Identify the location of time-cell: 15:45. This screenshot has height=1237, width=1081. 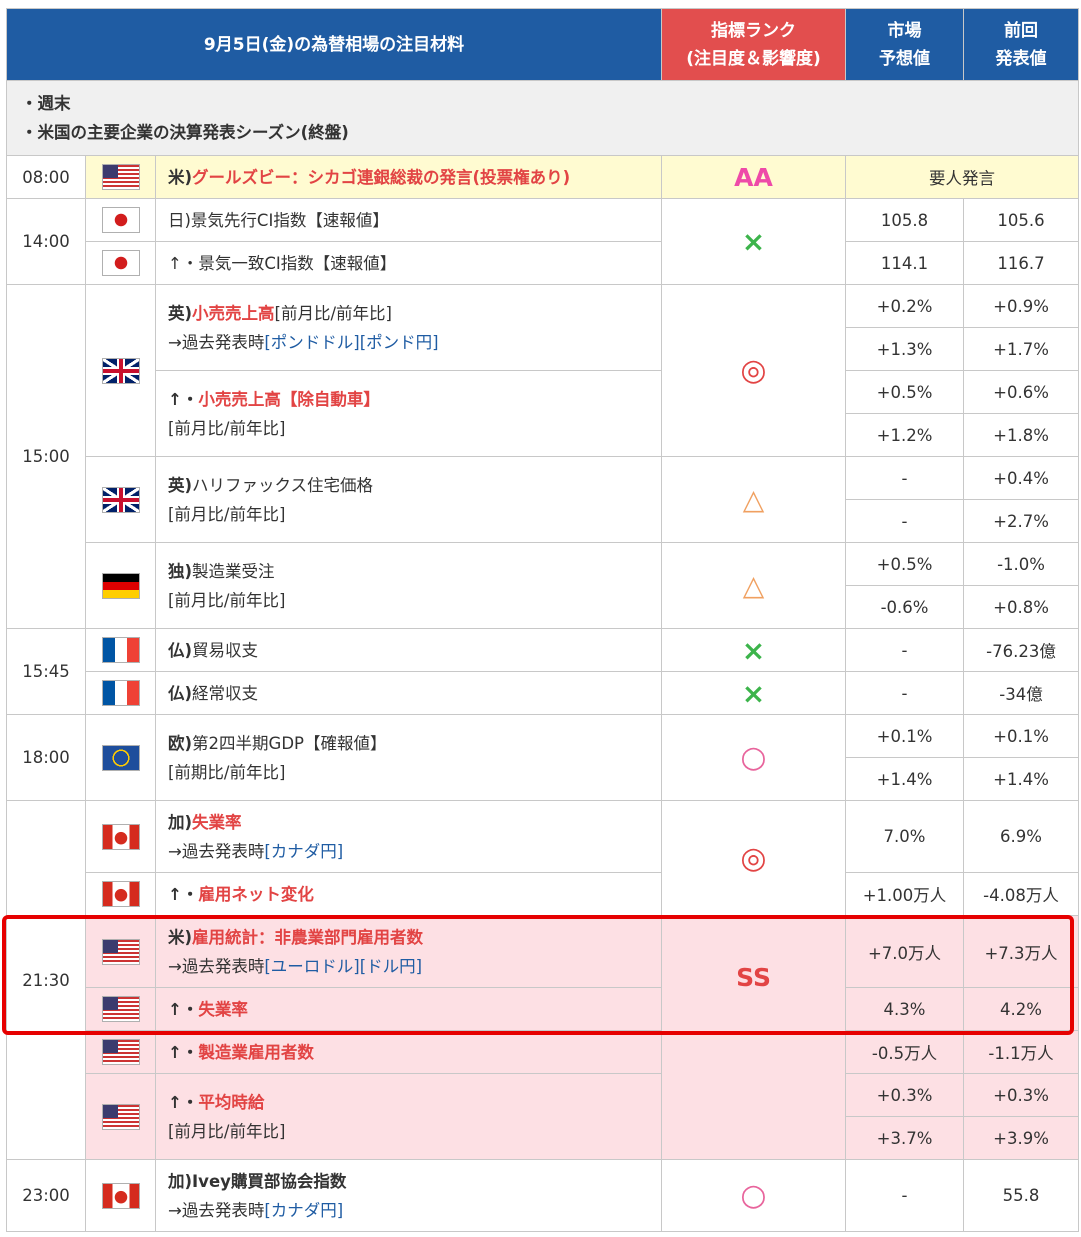
(46, 671).